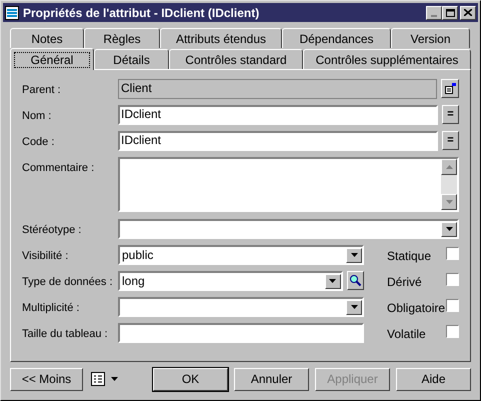 The image size is (481, 401). Describe the element at coordinates (51, 308) in the screenshot. I see `field-label: Multiplicité :` at that location.